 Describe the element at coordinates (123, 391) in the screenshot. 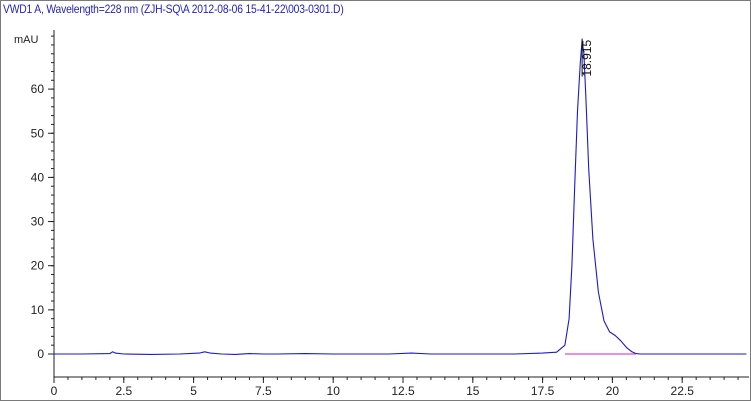

I see `x-tick-label: 2.5` at that location.